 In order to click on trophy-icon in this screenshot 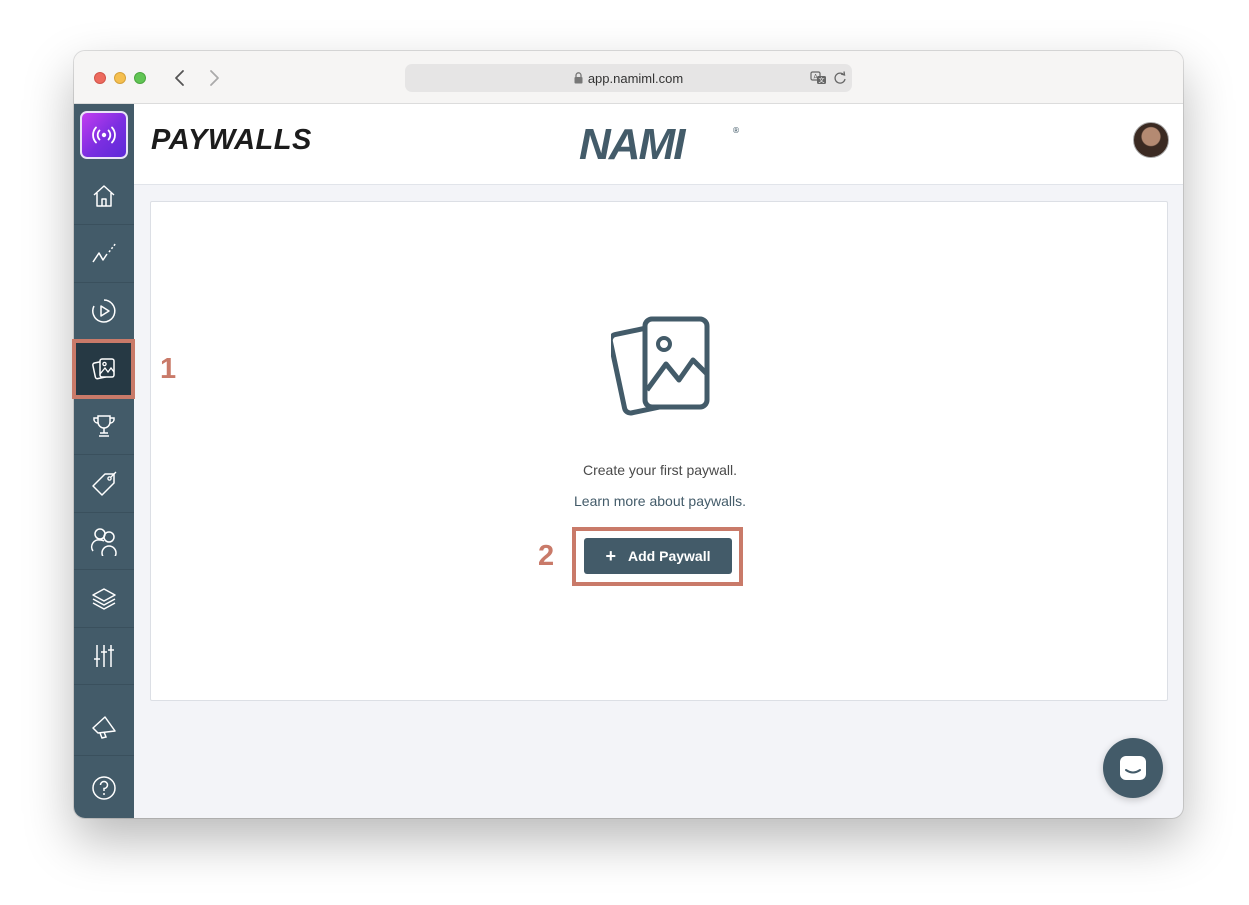, I will do `click(104, 426)`.